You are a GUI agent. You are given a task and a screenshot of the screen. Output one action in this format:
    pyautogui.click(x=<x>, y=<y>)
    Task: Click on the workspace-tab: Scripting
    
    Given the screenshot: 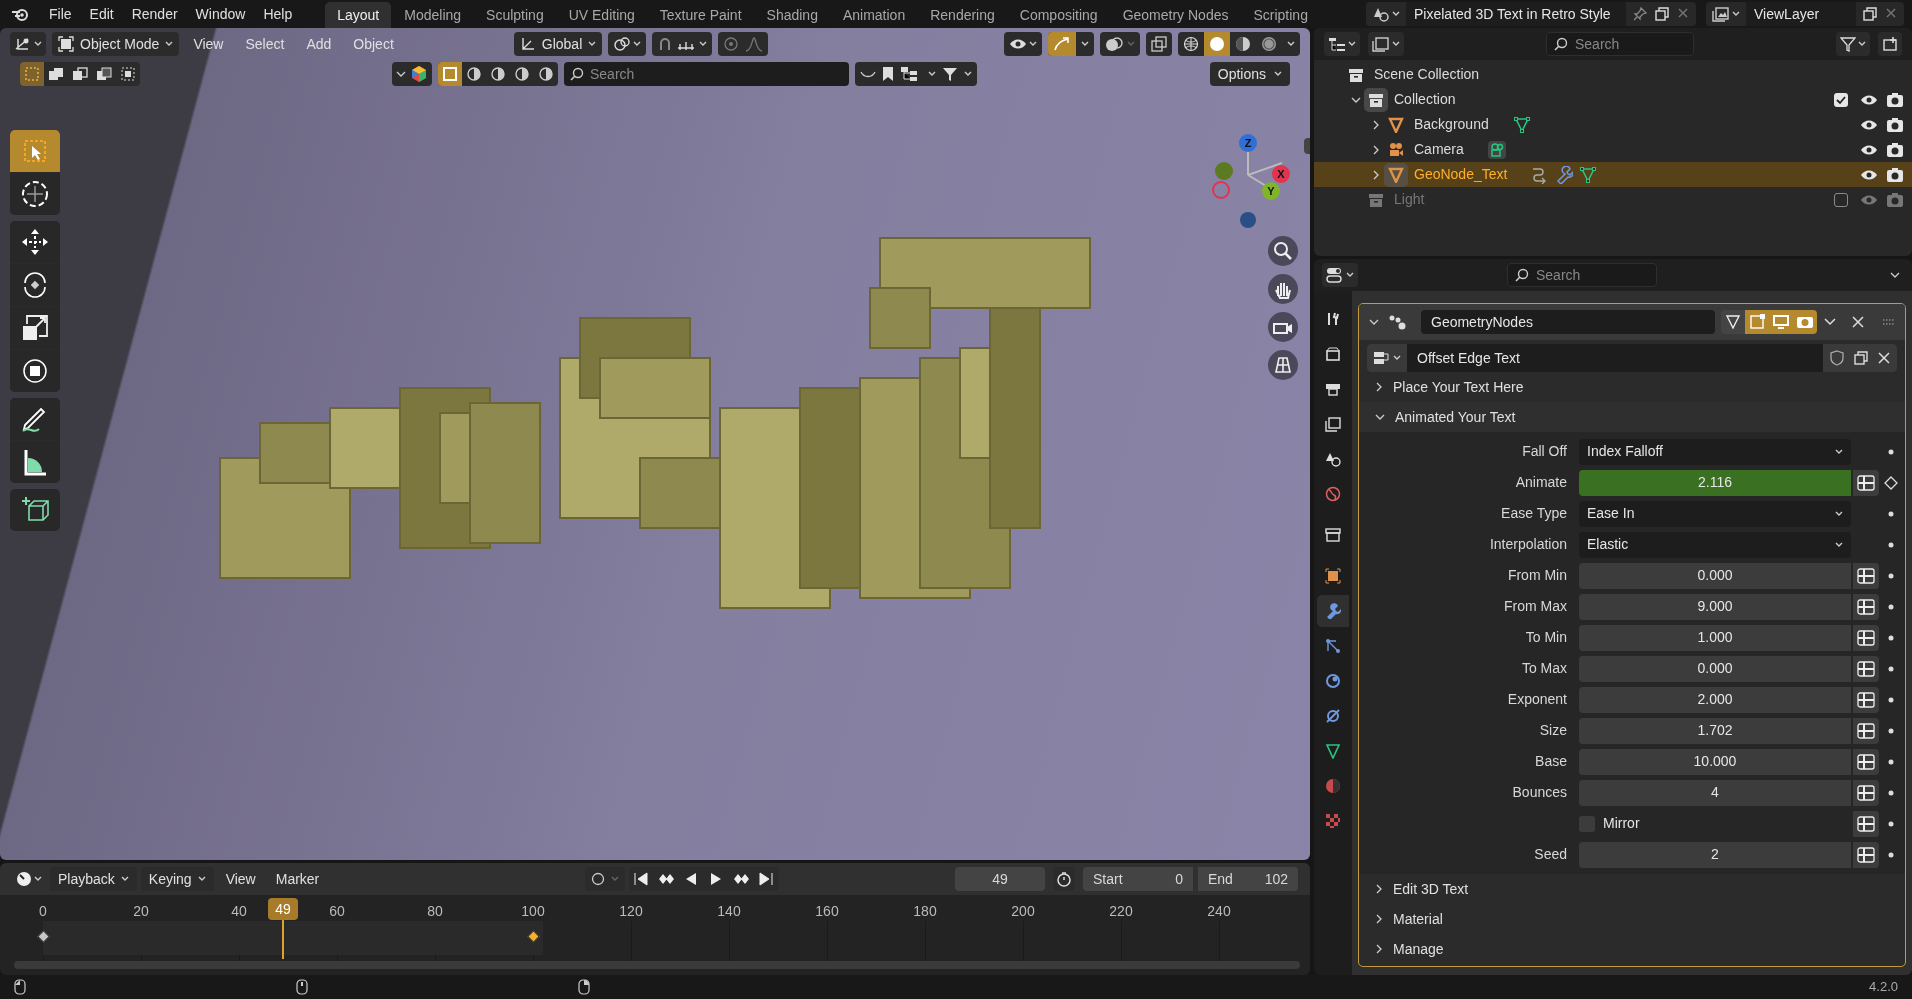 What is the action you would take?
    pyautogui.click(x=1280, y=15)
    